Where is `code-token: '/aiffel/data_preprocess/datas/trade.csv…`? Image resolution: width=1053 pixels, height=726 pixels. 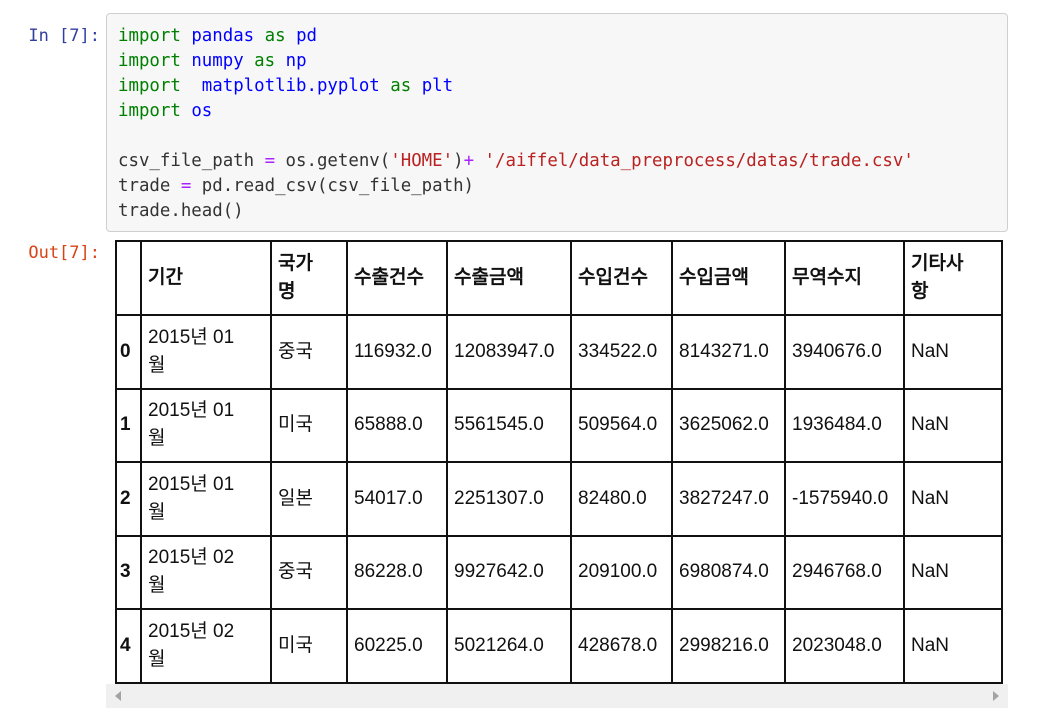
code-token: '/aiffel/data_preprocess/datas/trade.csv… is located at coordinates (699, 161).